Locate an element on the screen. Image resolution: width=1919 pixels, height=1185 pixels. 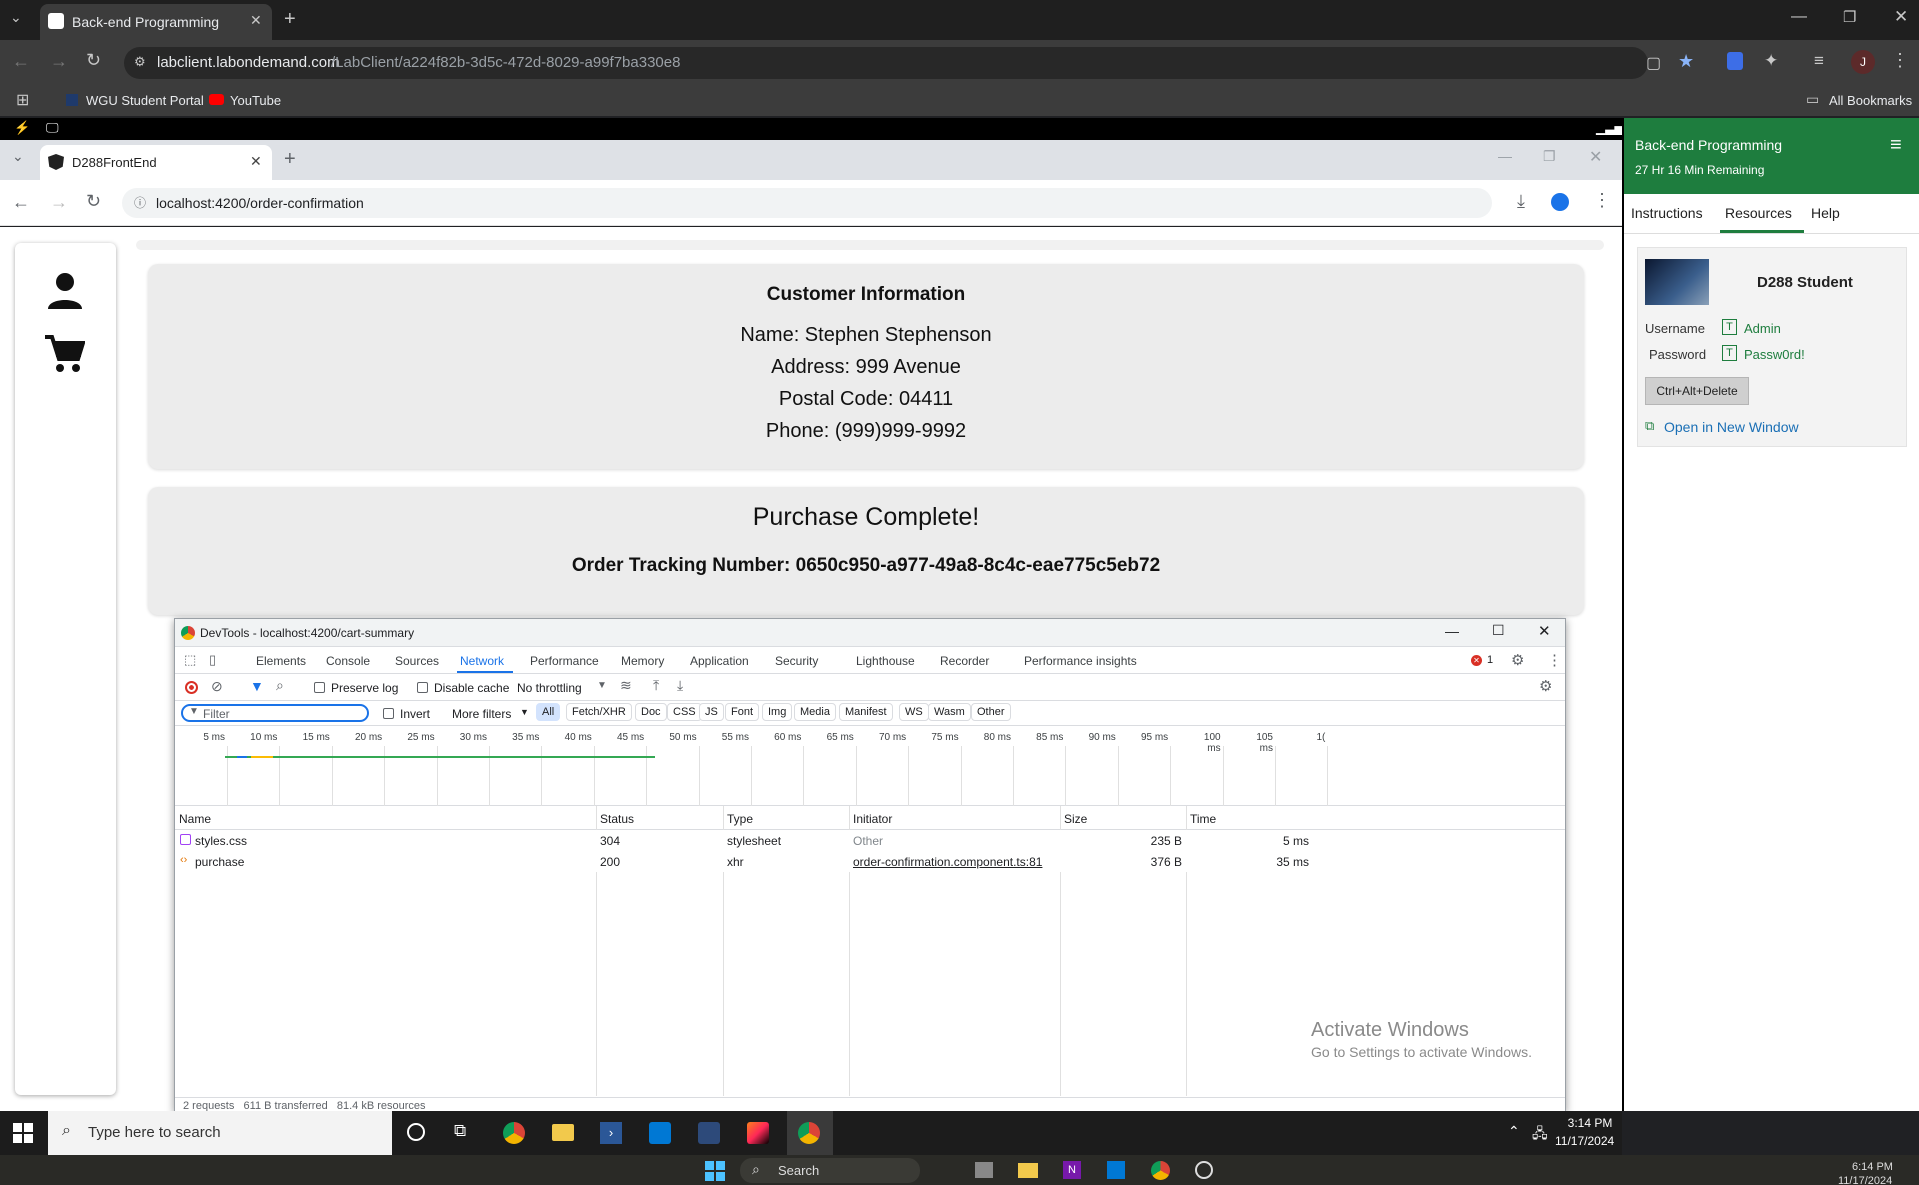
bookmark-star-icon: ★ is located at coordinates (1686, 61).